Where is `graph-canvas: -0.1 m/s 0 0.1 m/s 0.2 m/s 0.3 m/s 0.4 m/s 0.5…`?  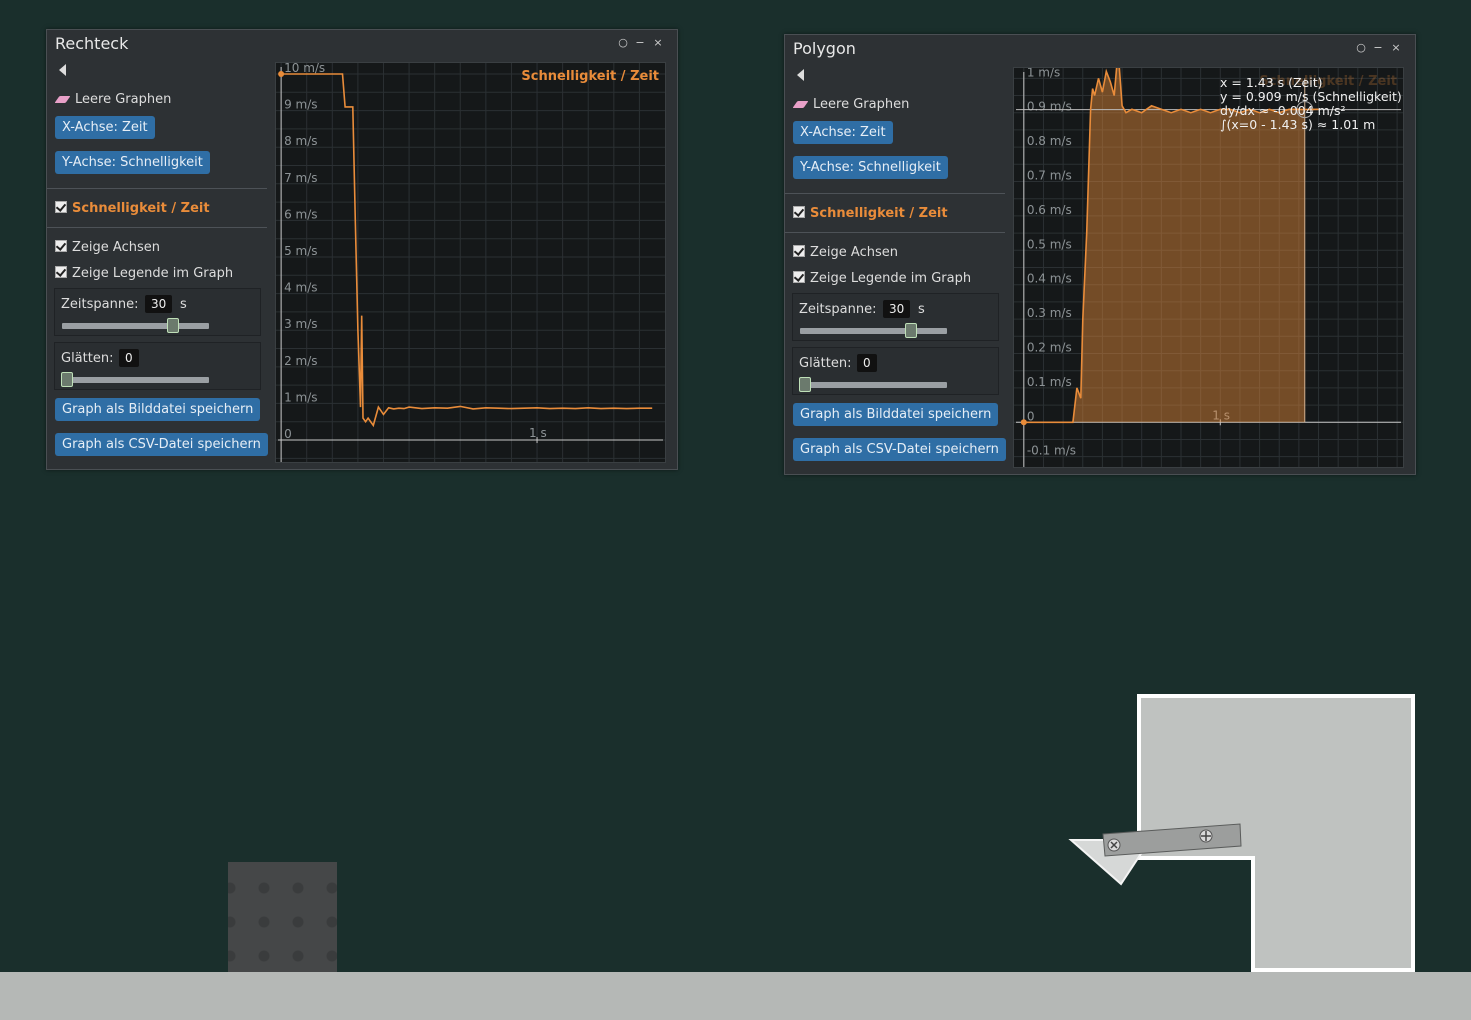 graph-canvas: -0.1 m/s 0 0.1 m/s 0.2 m/s 0.3 m/s 0.4 m/s 0.5… is located at coordinates (1208, 267).